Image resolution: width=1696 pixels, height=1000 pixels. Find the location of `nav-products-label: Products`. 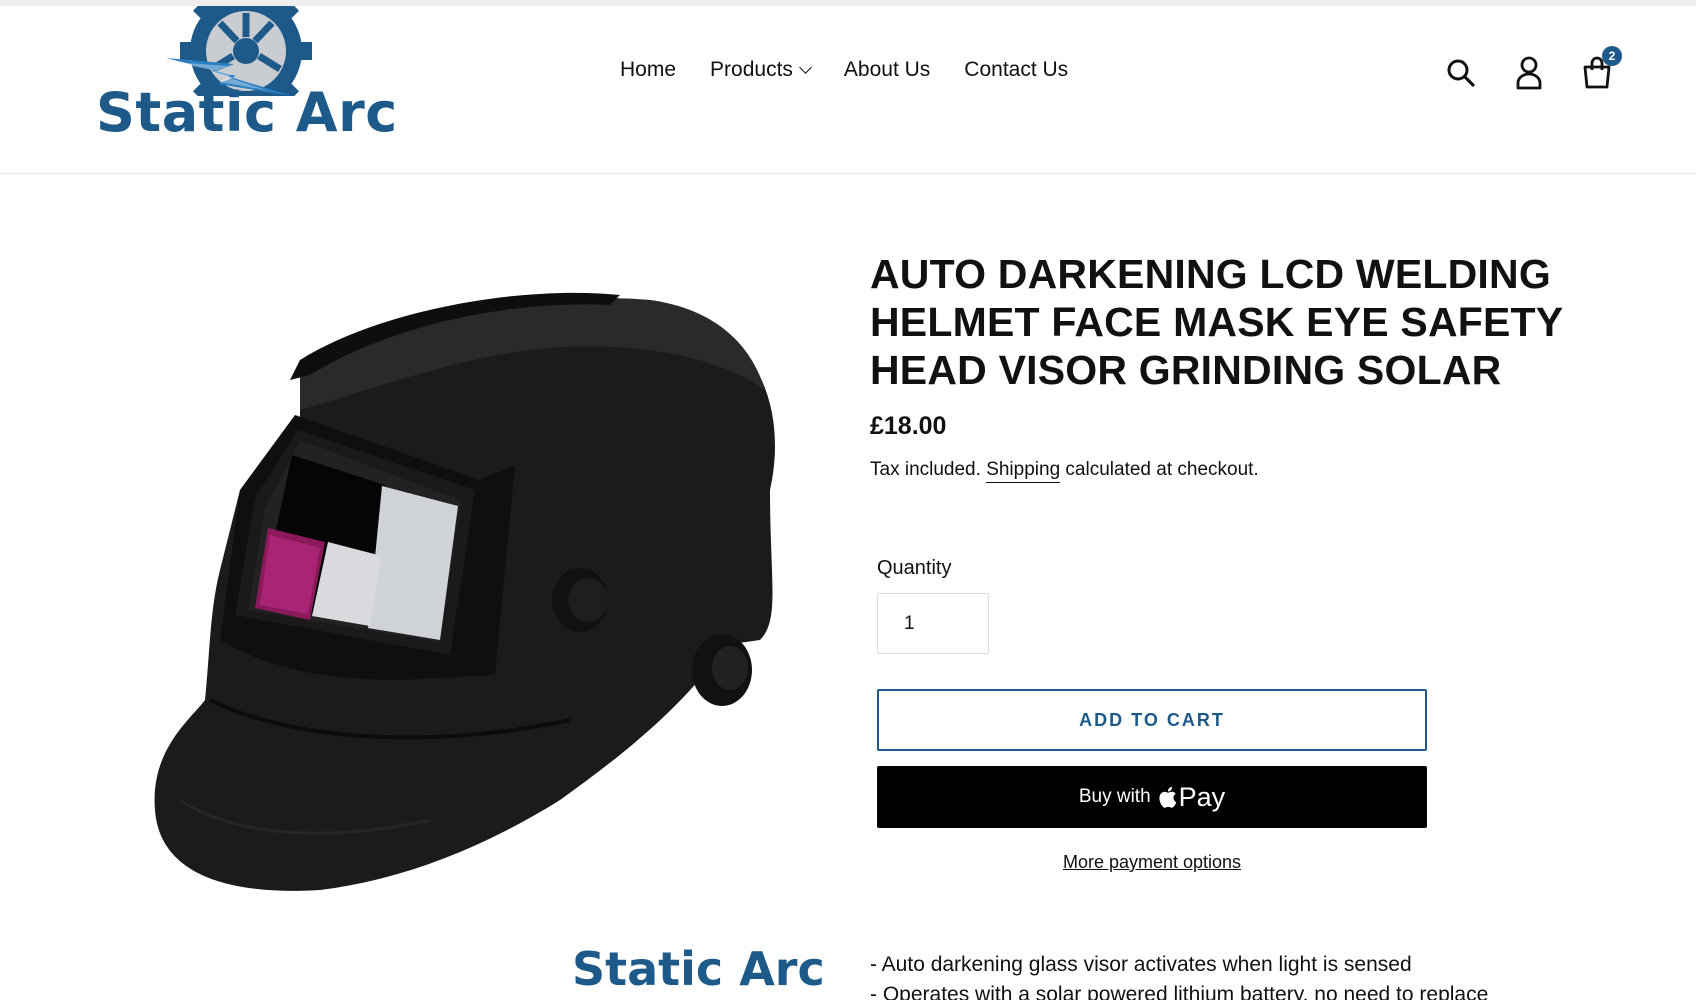

nav-products-label: Products is located at coordinates (751, 69).